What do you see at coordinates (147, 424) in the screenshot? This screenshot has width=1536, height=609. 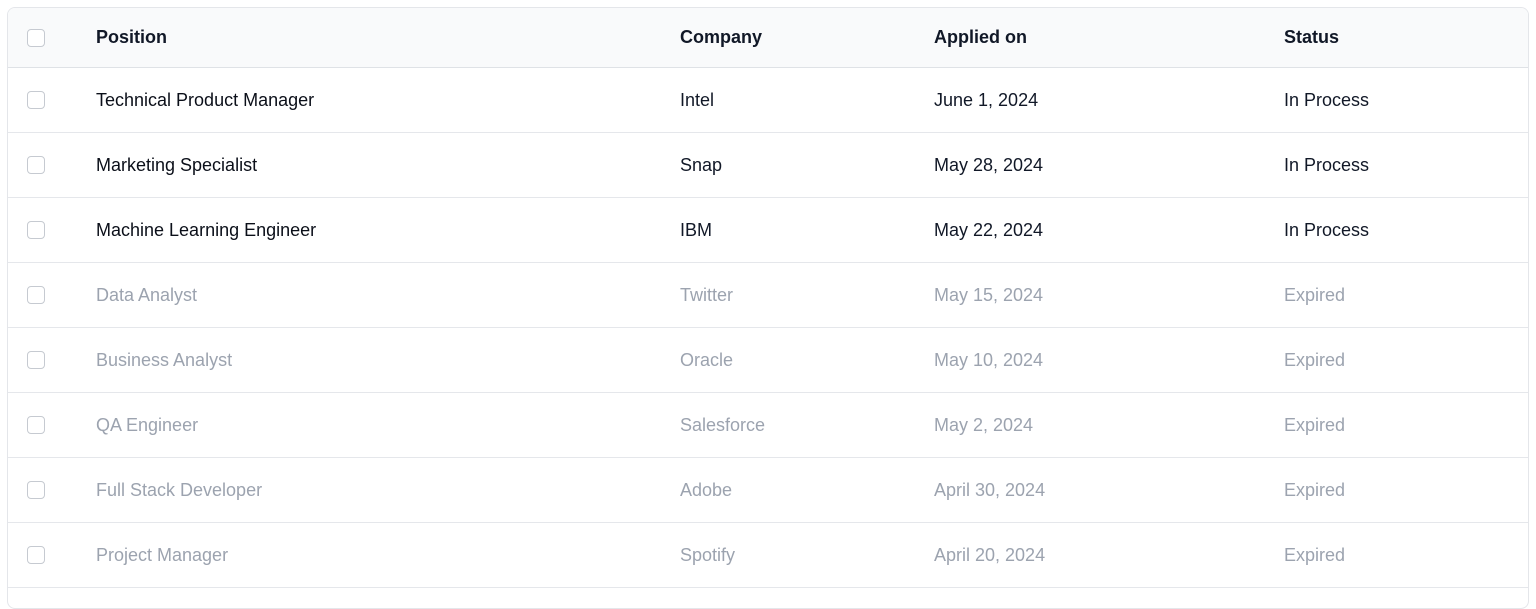 I see `row-position: QA Engineer` at bounding box center [147, 424].